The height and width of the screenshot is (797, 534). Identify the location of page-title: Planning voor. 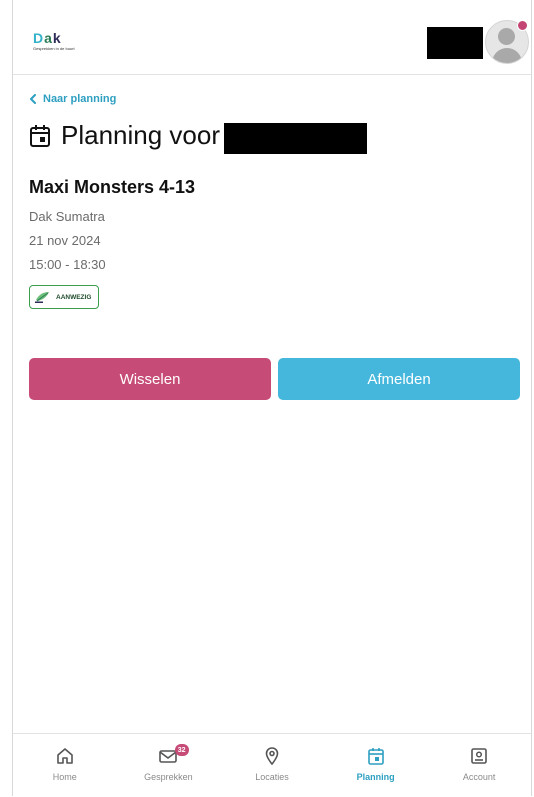
(124, 135).